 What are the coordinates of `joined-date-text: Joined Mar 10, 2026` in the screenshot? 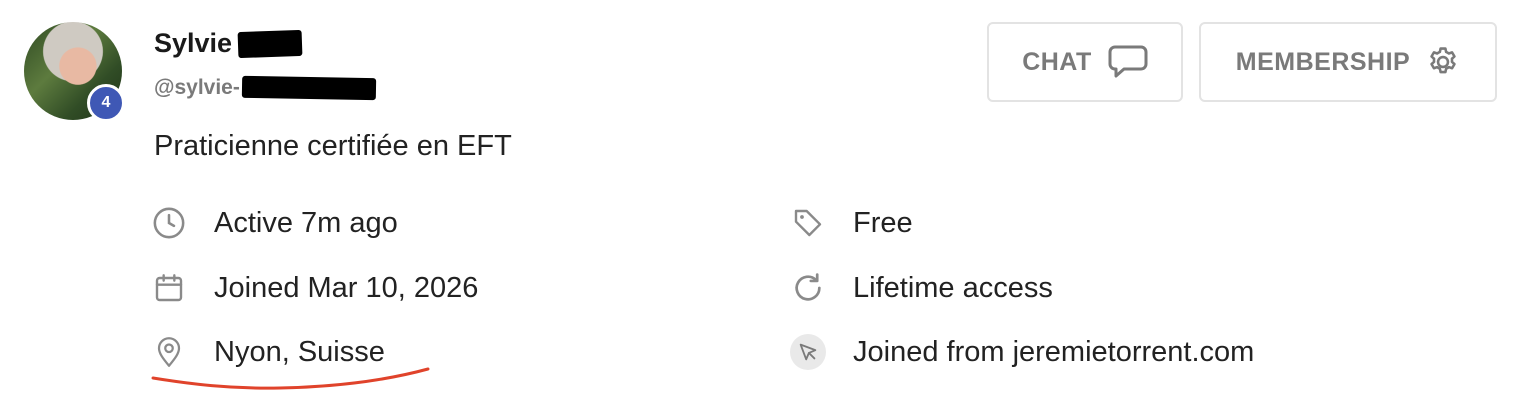 It's located at (346, 287).